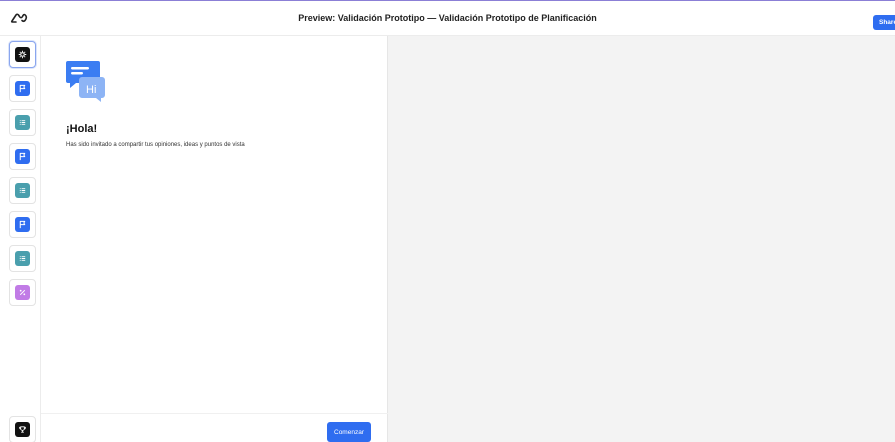 The image size is (895, 442). Describe the element at coordinates (20, 239) in the screenshot. I see `question-sidebar` at that location.